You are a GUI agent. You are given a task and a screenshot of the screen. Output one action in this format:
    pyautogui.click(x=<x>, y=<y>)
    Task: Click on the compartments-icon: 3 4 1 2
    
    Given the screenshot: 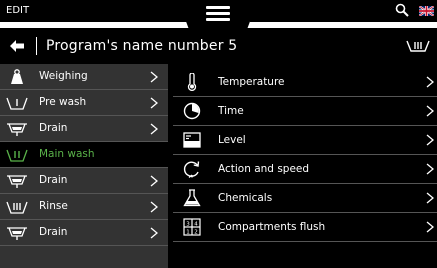 What is the action you would take?
    pyautogui.click(x=192, y=227)
    